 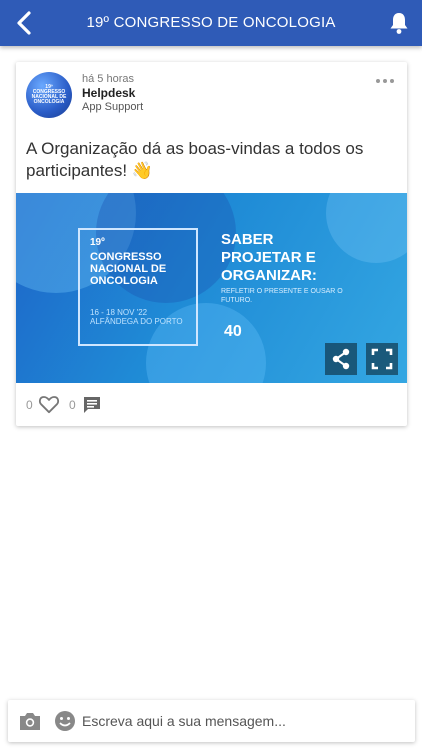 What do you see at coordinates (233, 331) in the screenshot?
I see `anniversary-logo: 40` at bounding box center [233, 331].